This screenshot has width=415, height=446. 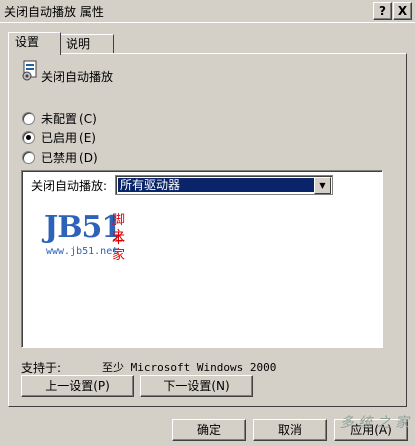 I want to click on watermark-jb51: JB51, so click(x=83, y=227).